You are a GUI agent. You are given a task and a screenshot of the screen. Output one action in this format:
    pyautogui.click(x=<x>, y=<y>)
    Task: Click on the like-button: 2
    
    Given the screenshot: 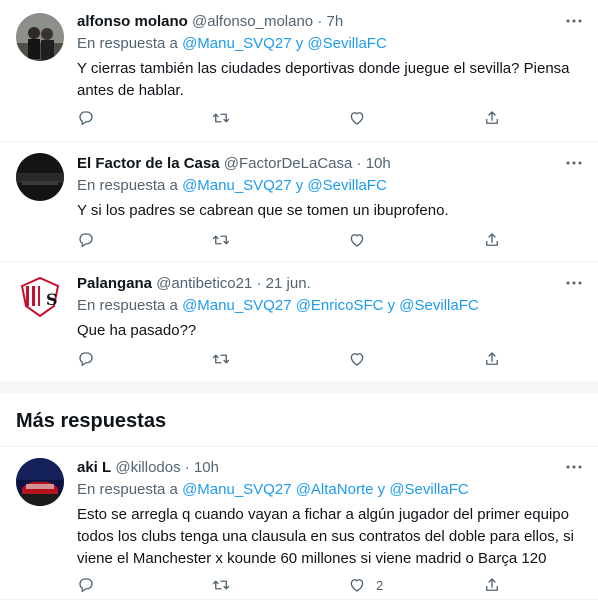 What is the action you would take?
    pyautogui.click(x=365, y=585)
    